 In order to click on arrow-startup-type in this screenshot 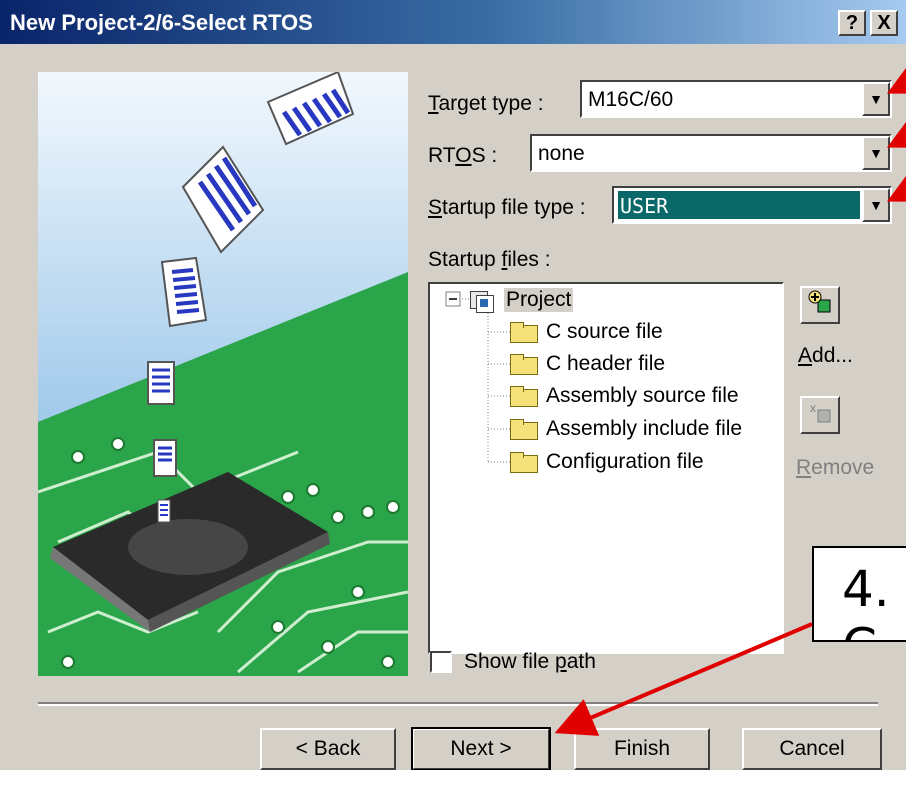, I will do `click(896, 183)`.